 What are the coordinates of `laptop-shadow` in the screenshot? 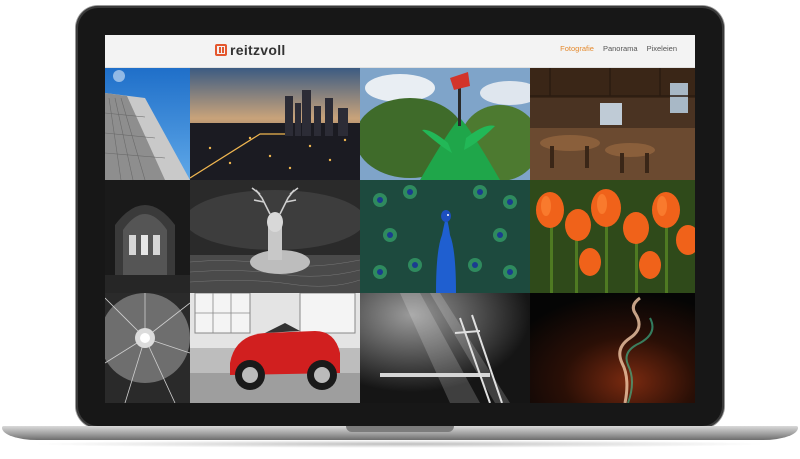 It's located at (400, 444).